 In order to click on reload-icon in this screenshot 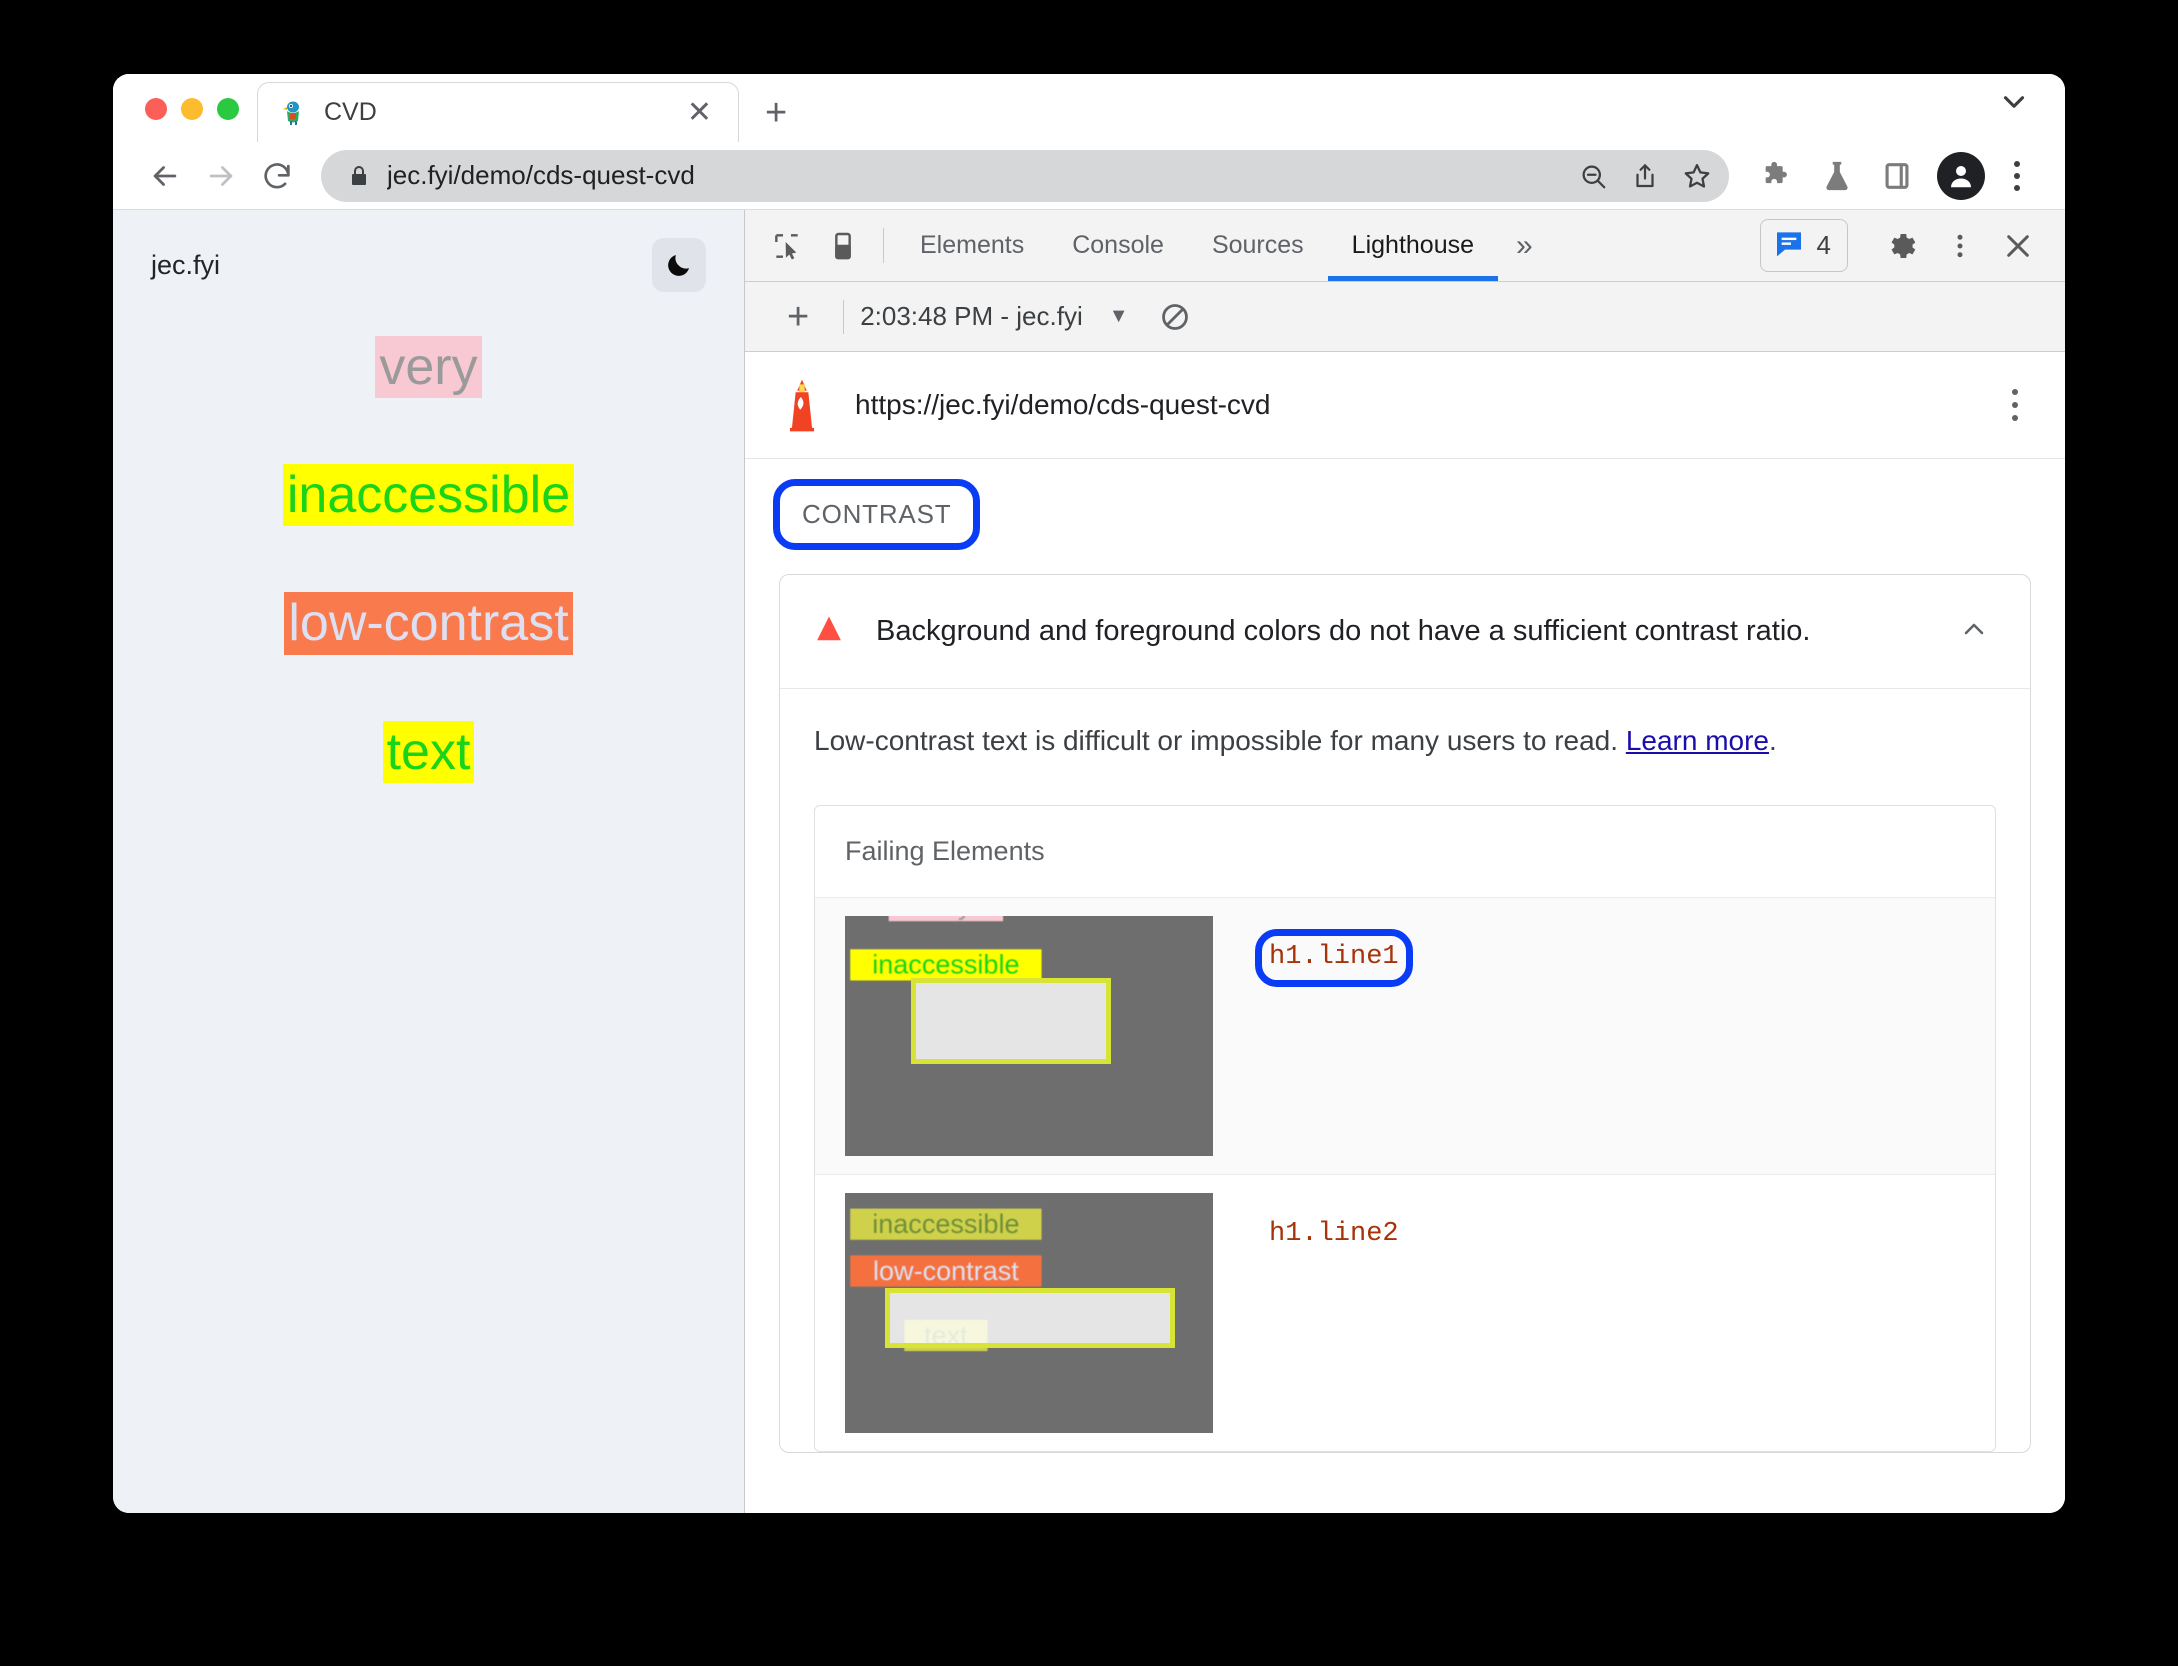, I will do `click(277, 176)`.